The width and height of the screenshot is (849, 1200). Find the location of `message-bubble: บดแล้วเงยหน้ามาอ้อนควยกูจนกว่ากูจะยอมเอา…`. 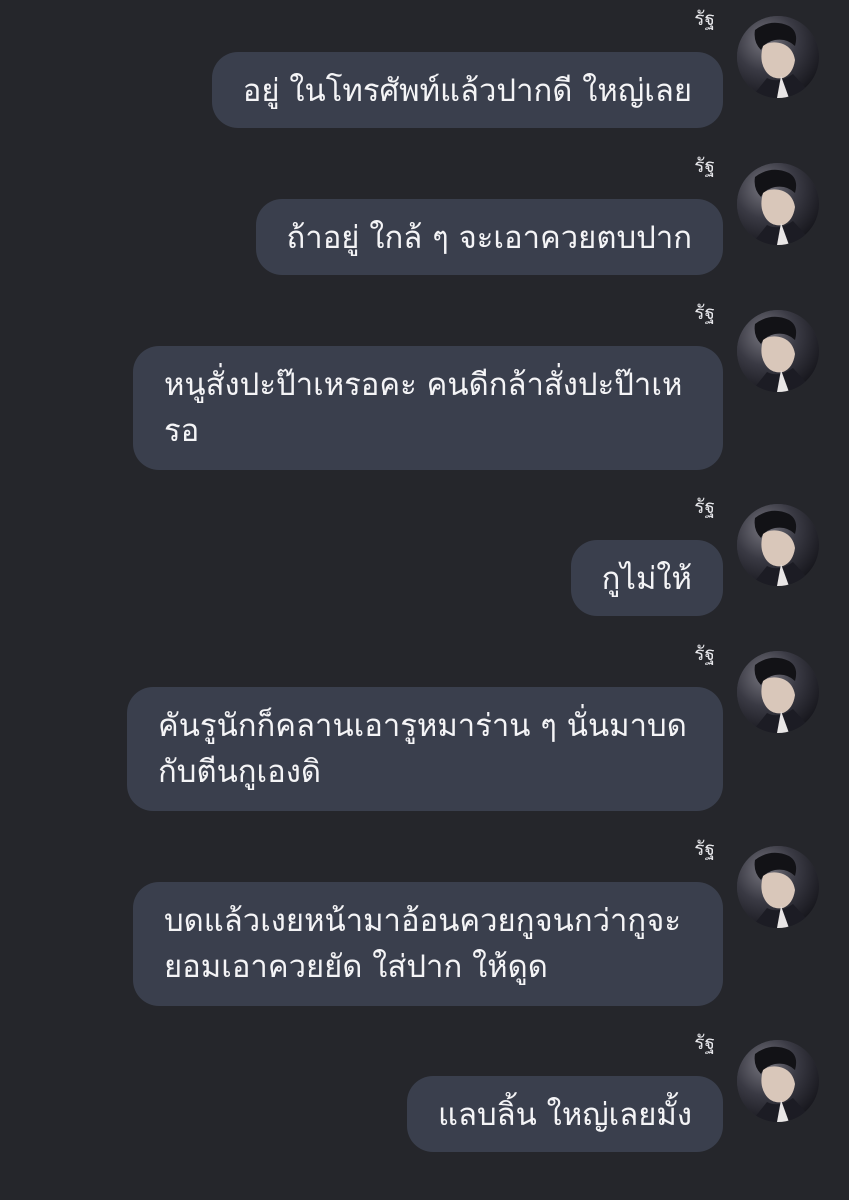

message-bubble: บดแล้วเงยหน้ามาอ้อนควยกูจนกว่ากูจะยอมเอา… is located at coordinates (428, 944).